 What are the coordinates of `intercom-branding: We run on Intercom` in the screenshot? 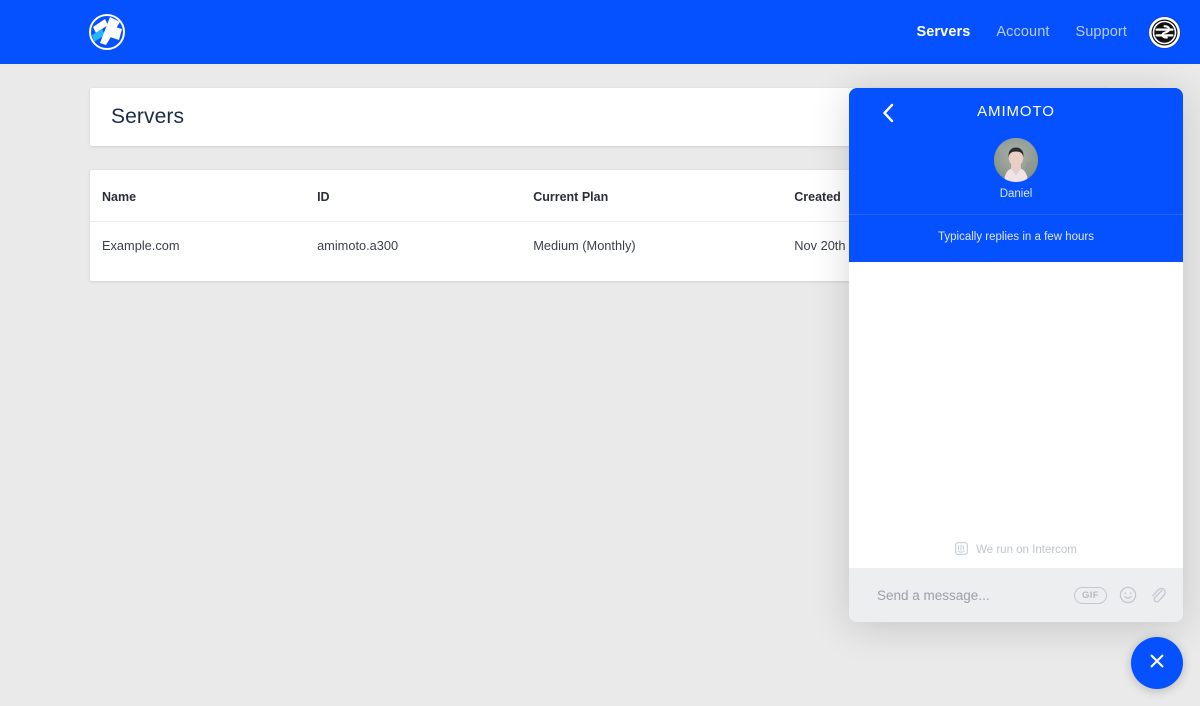 It's located at (1016, 550).